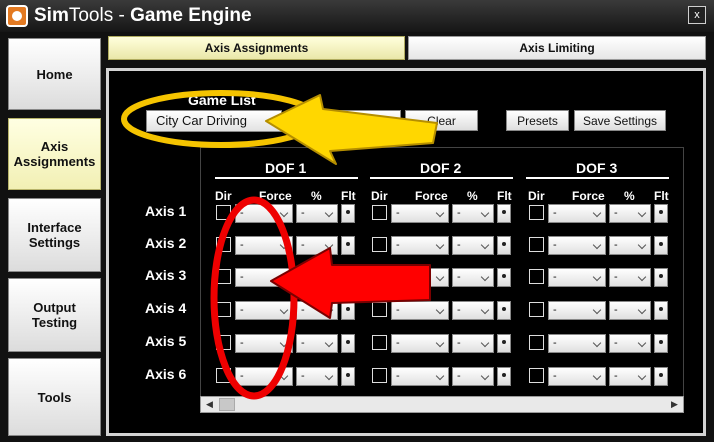 This screenshot has height=442, width=714. I want to click on axis-row-label: Axis 2, so click(166, 243).